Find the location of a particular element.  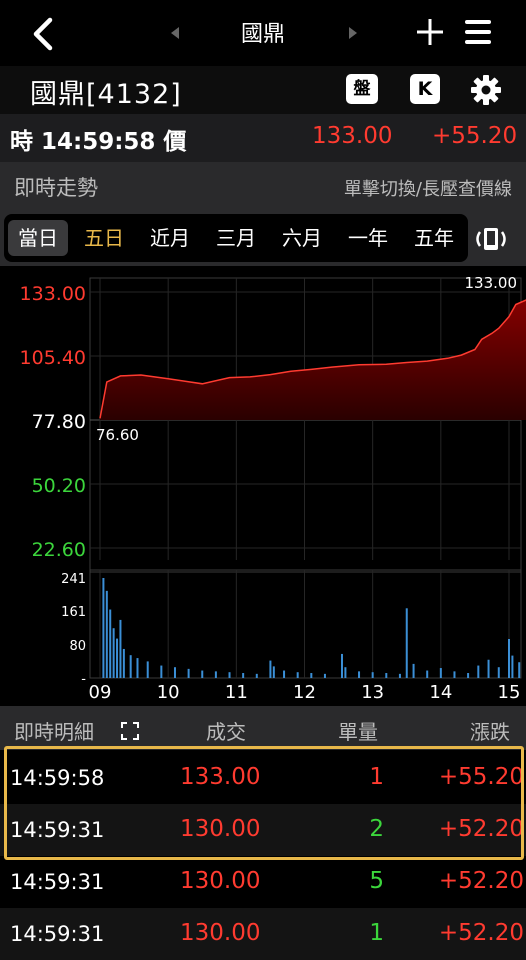

time-axis-label: 12 is located at coordinates (304, 692).